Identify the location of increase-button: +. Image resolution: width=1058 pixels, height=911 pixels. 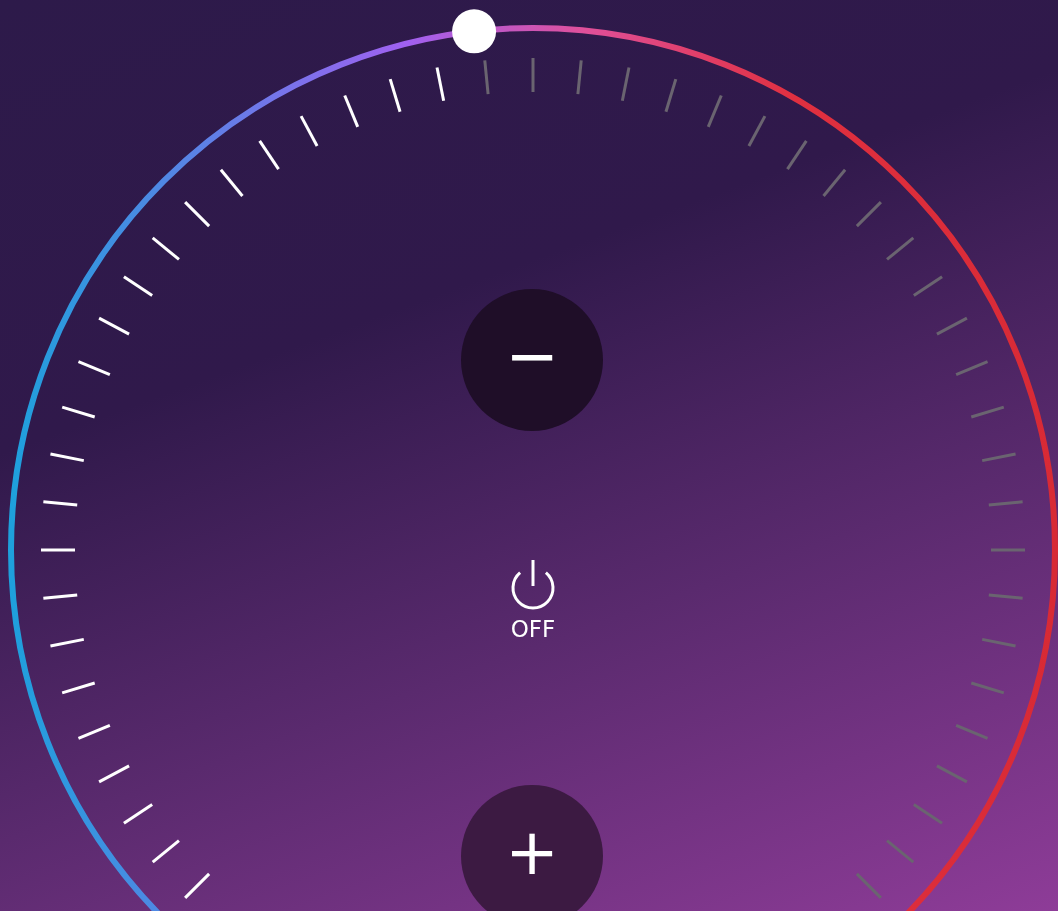
(532, 848).